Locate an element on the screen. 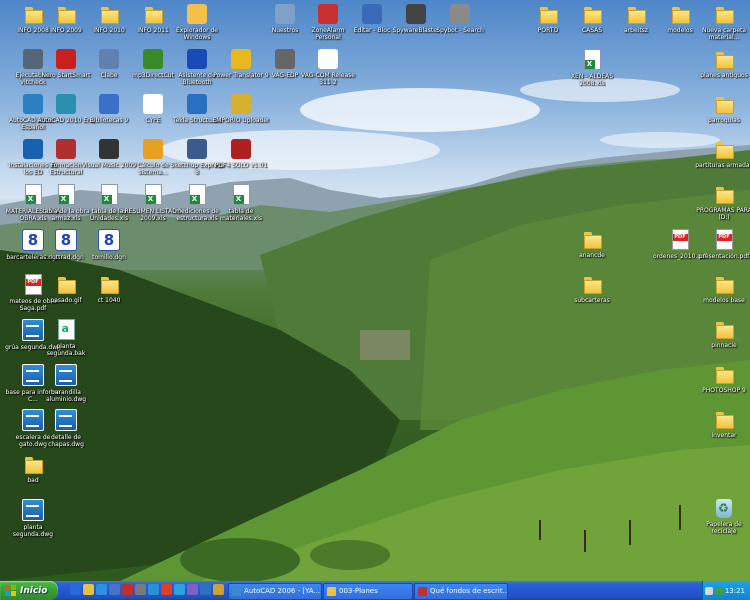 The image size is (750, 600). desktop-icon: planes antiguos is located at coordinates (722, 71).